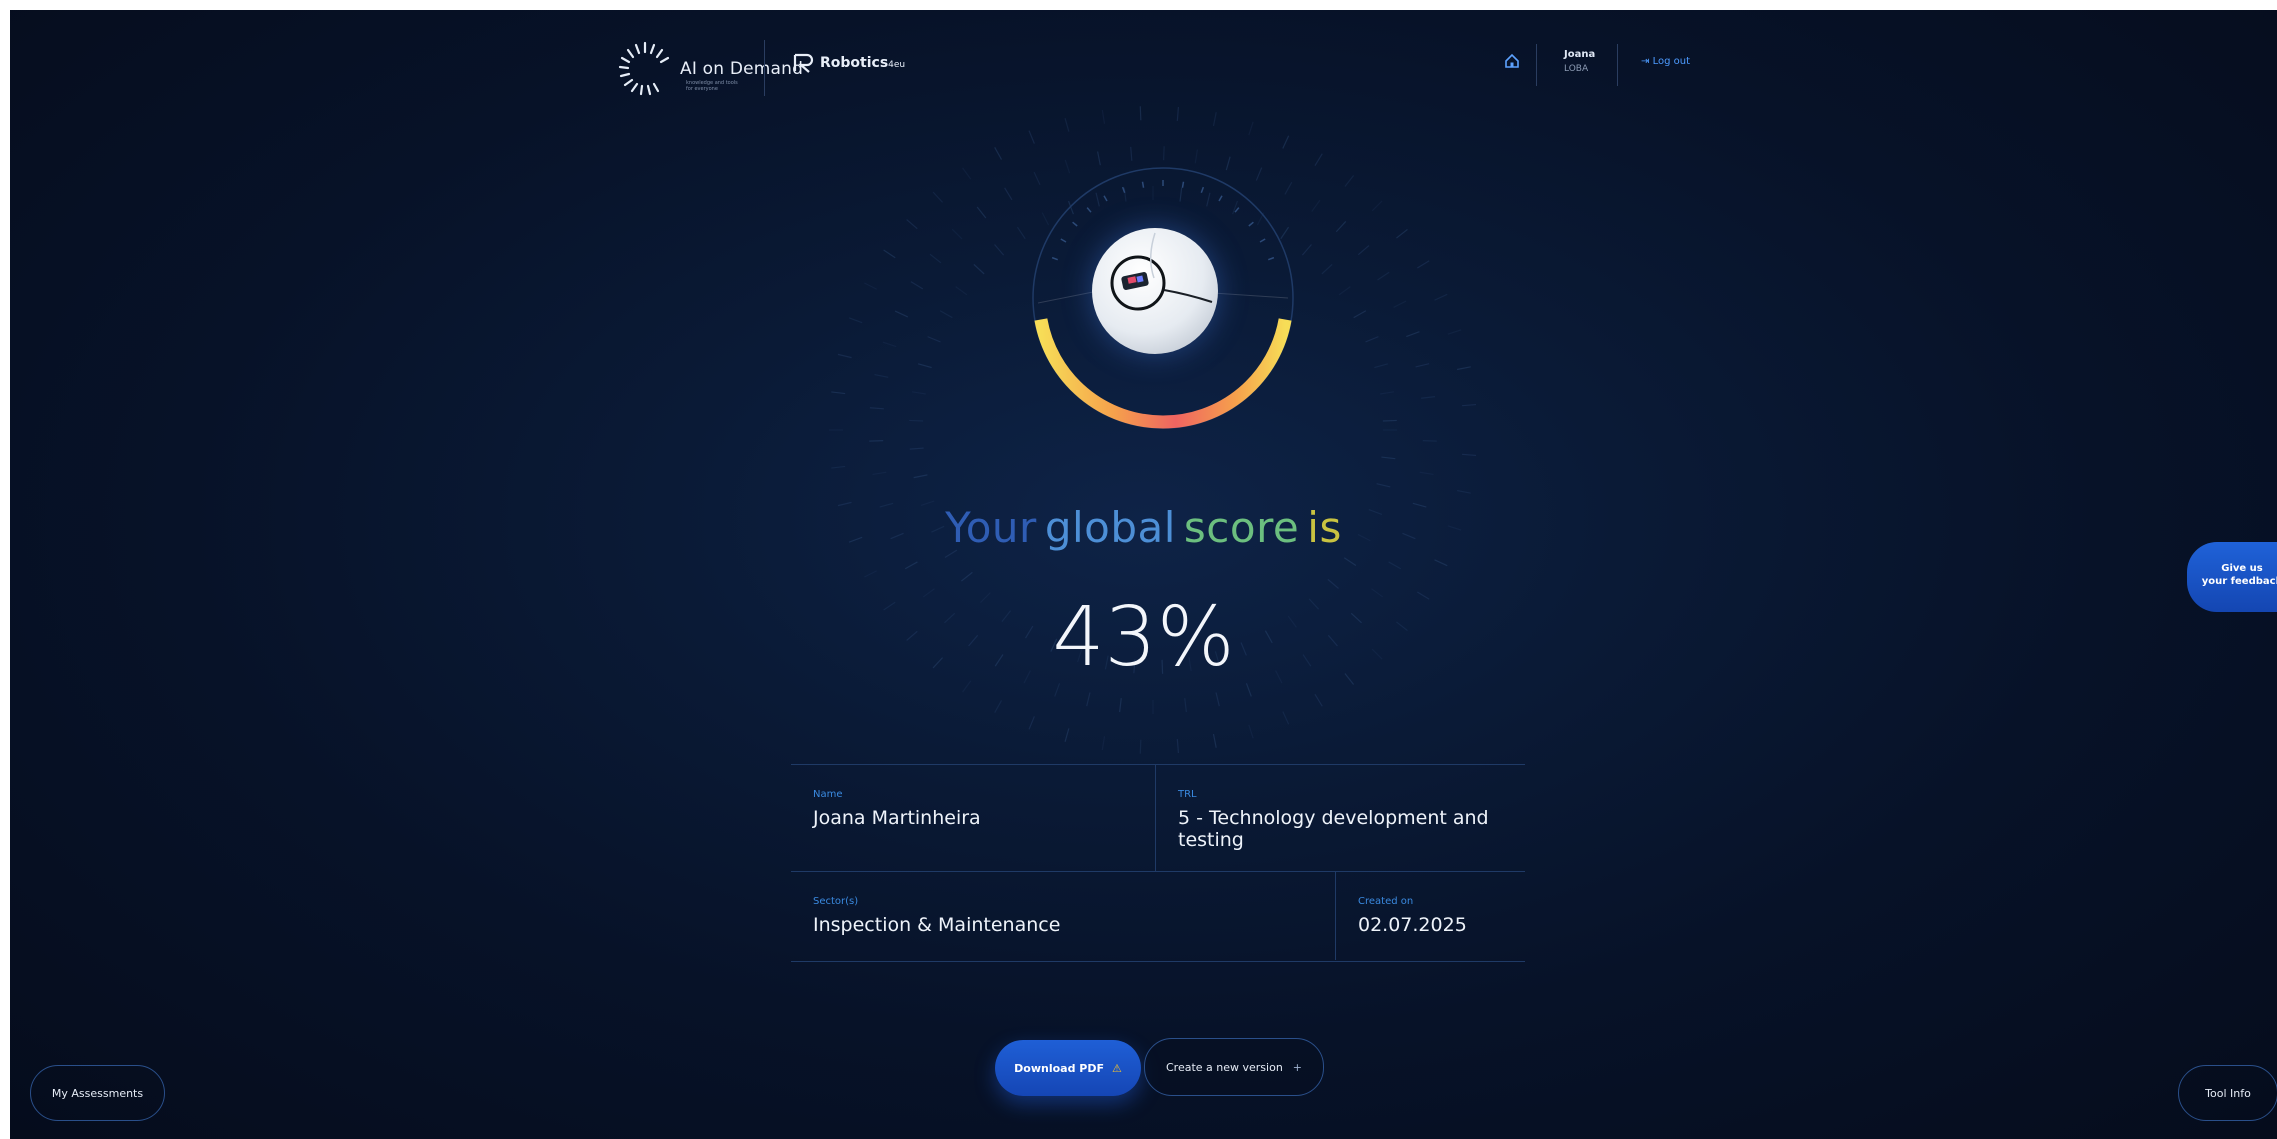 This screenshot has width=2277, height=1139. I want to click on name-label: Name, so click(828, 794).